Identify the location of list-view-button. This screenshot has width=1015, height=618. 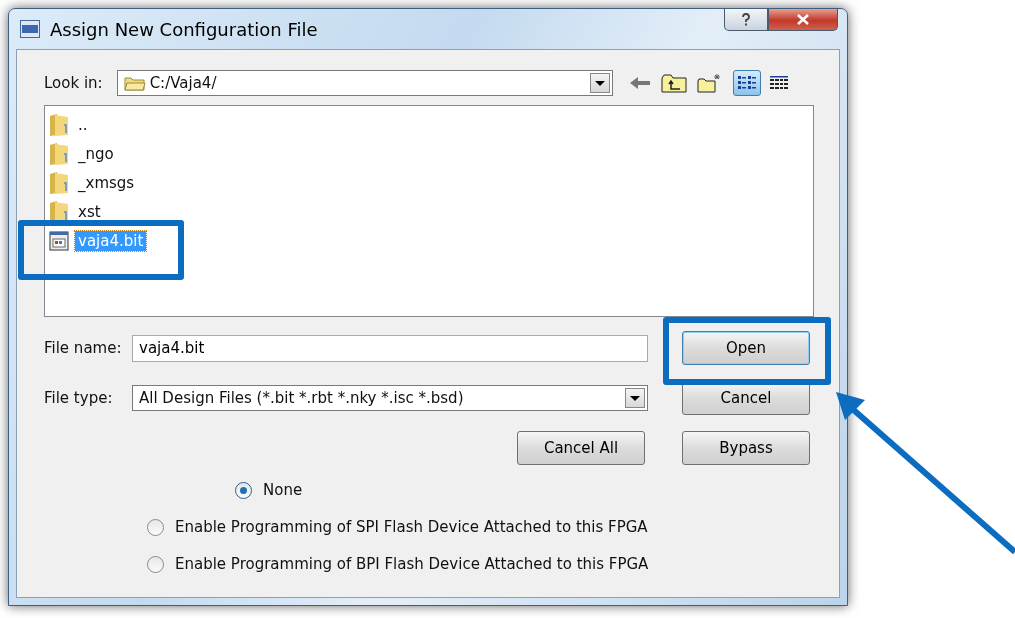
(746, 83).